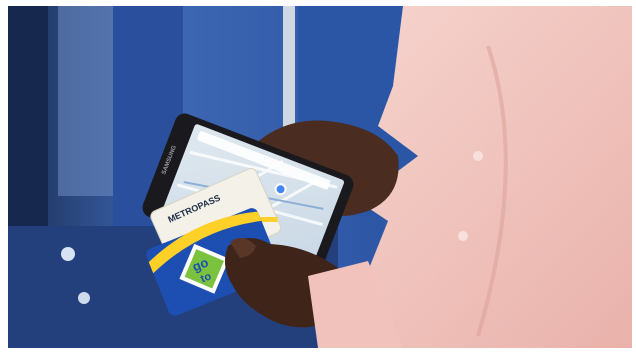 This screenshot has height=352, width=636. I want to click on train-wall-light, so click(68, 254).